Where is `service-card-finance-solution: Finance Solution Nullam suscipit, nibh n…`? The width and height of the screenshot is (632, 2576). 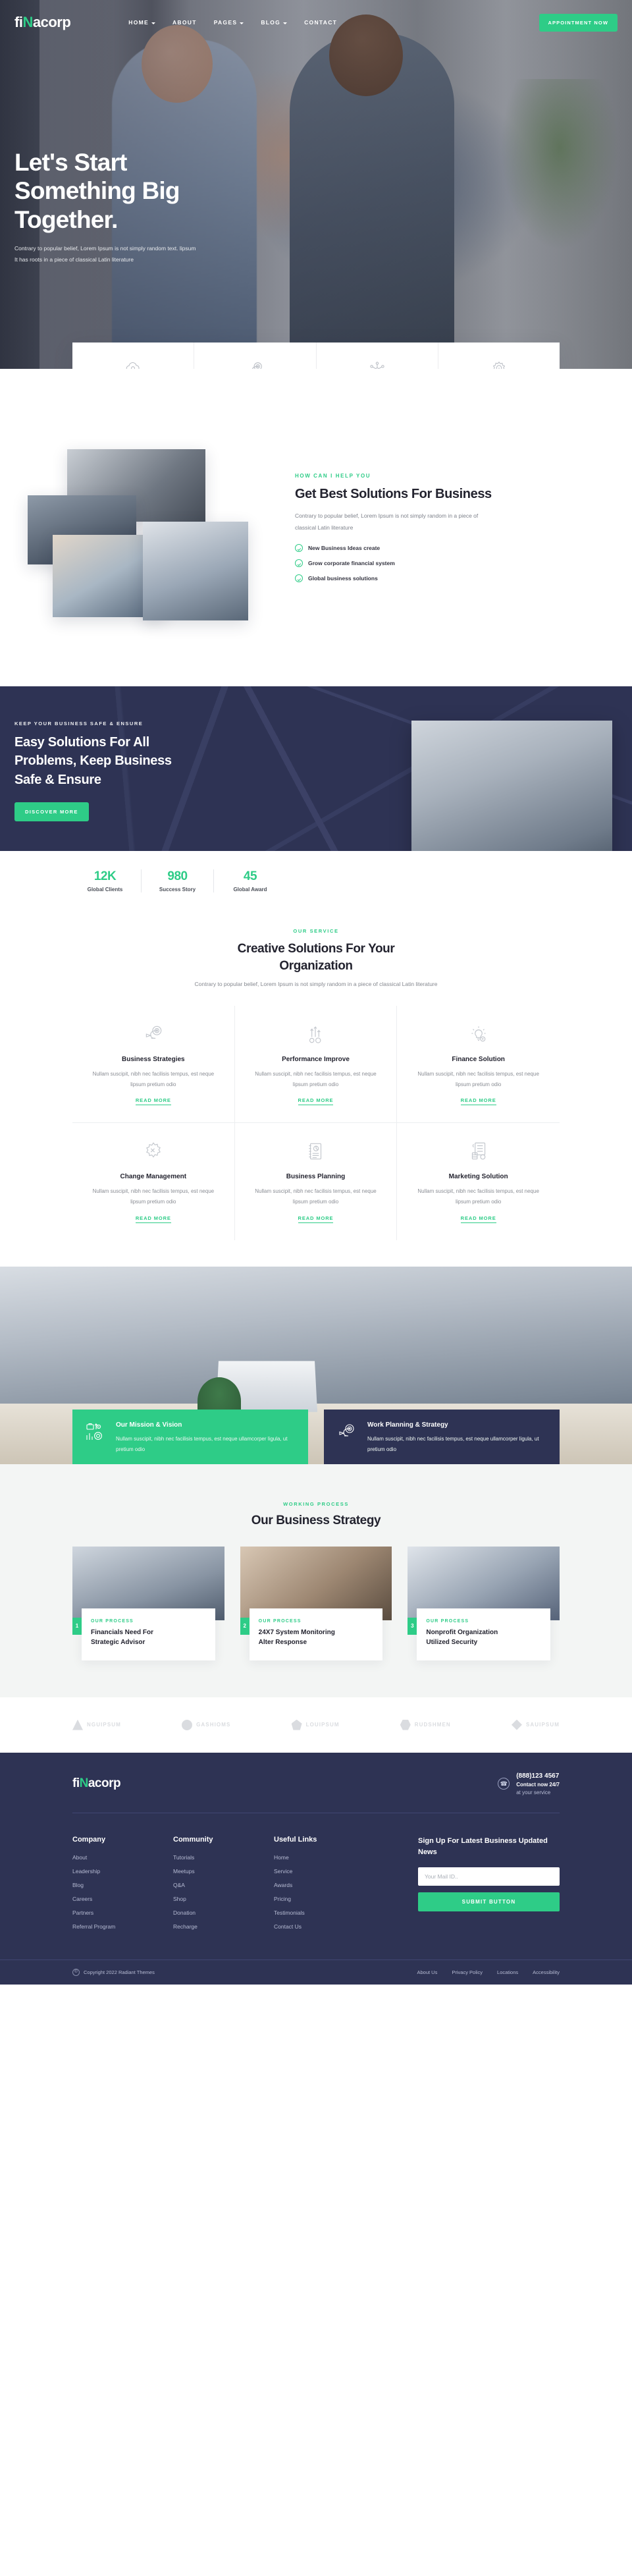 service-card-finance-solution: Finance Solution Nullam suscipit, nibh n… is located at coordinates (479, 1065).